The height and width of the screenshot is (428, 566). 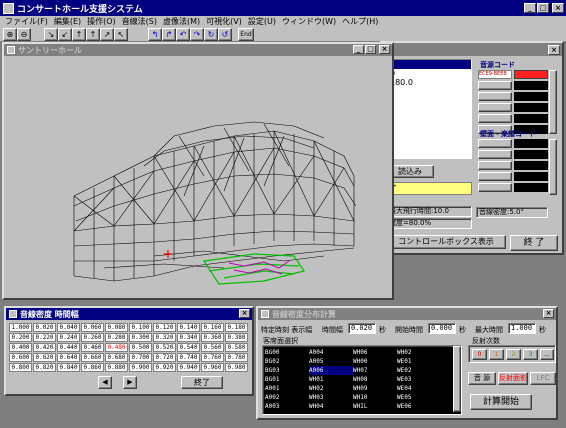 I want to click on seat-item: BG01, so click(x=287, y=379).